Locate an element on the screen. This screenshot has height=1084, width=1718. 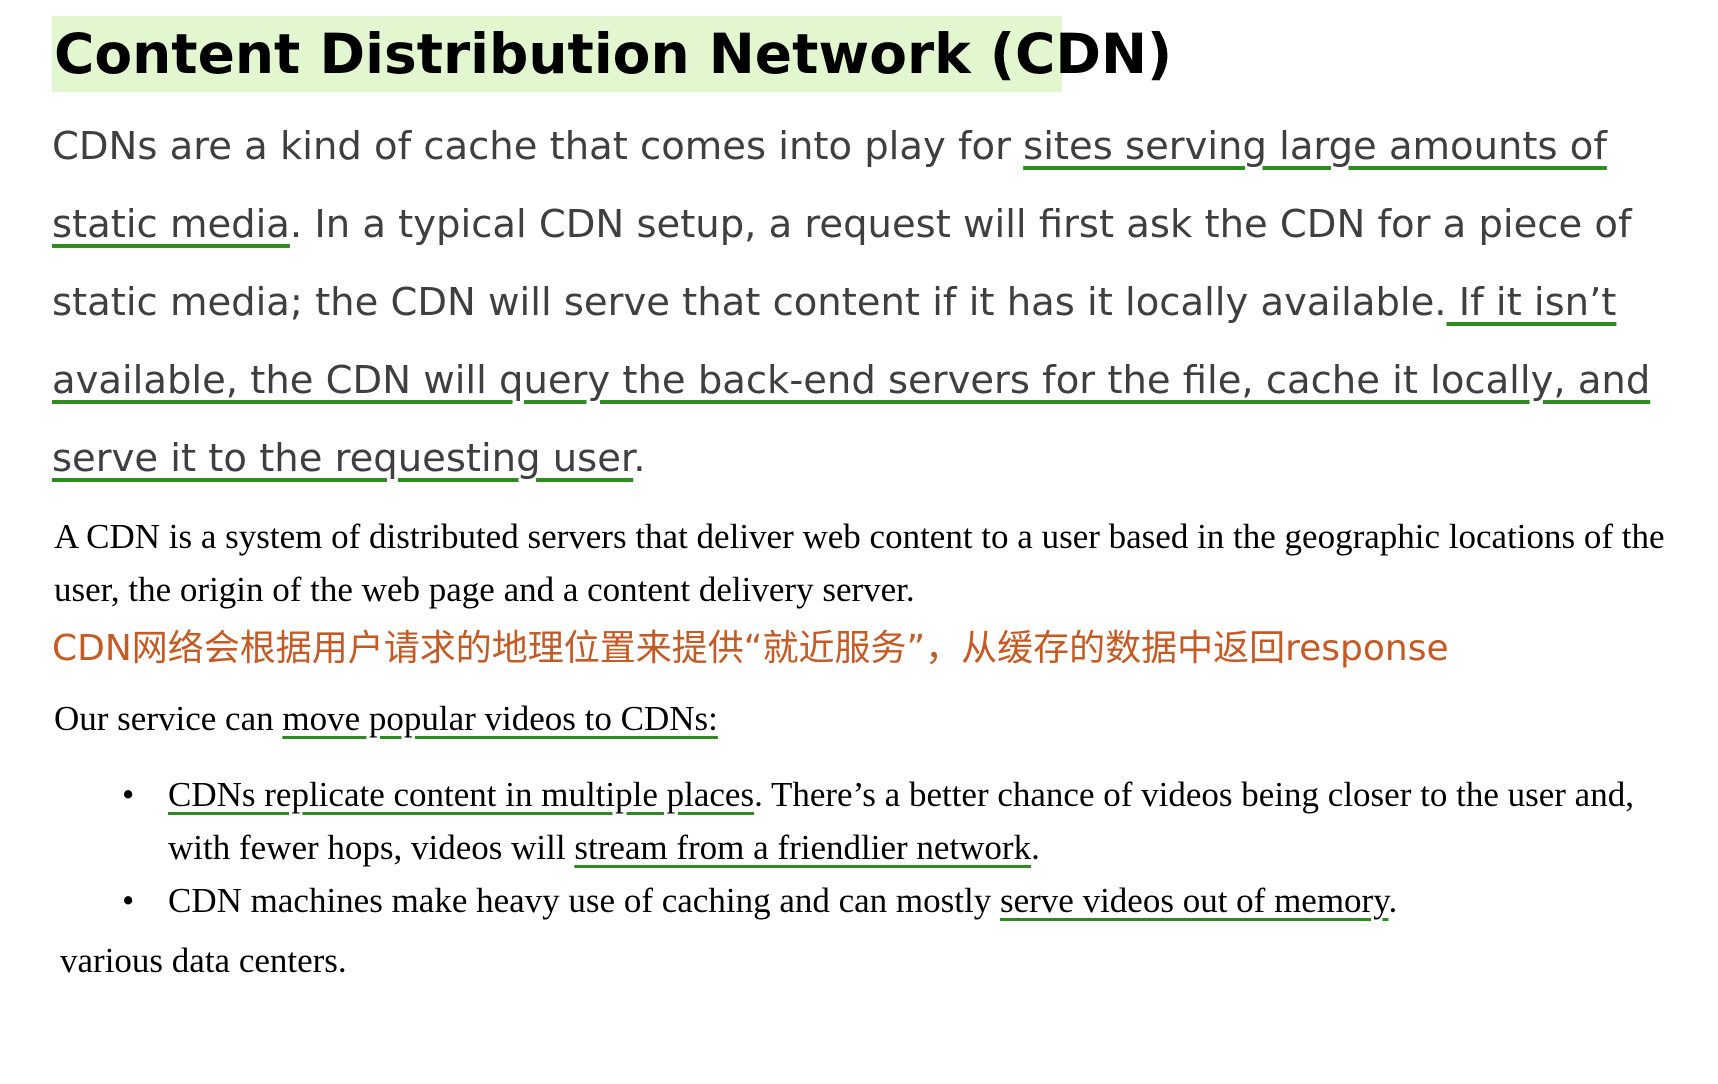
service-text: Our service can is located at coordinates (168, 718).